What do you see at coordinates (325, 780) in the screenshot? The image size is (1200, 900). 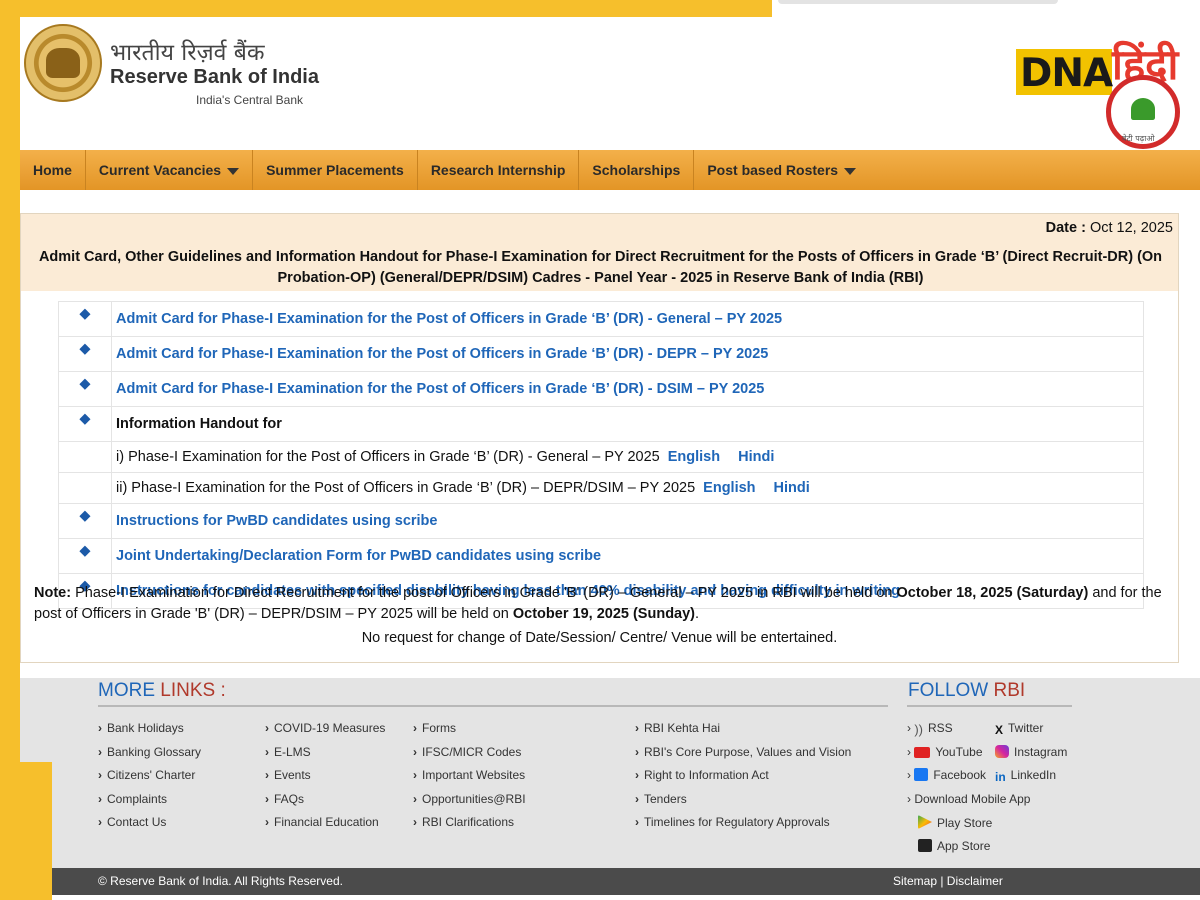 I see `footer-link-events: Events` at bounding box center [325, 780].